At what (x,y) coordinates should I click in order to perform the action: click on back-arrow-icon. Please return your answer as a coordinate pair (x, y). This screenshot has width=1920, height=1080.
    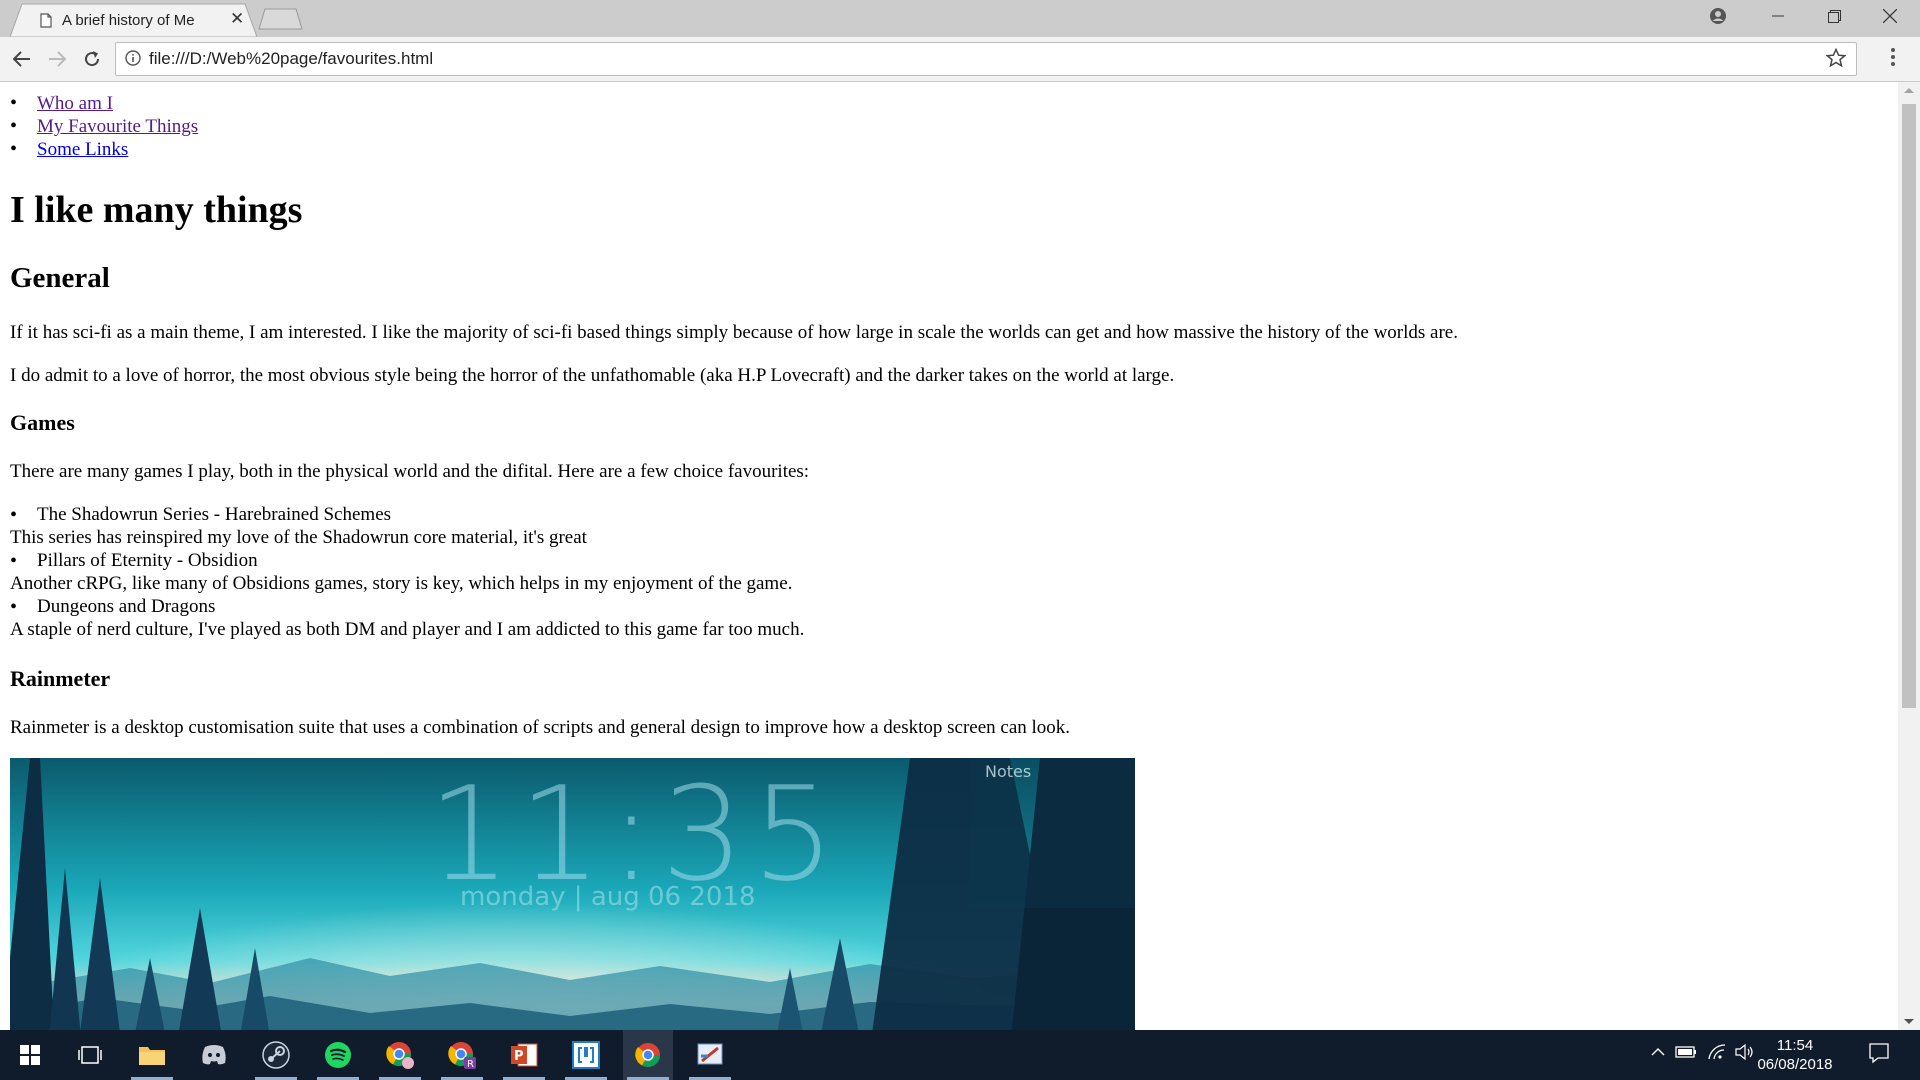
    Looking at the image, I should click on (21, 59).